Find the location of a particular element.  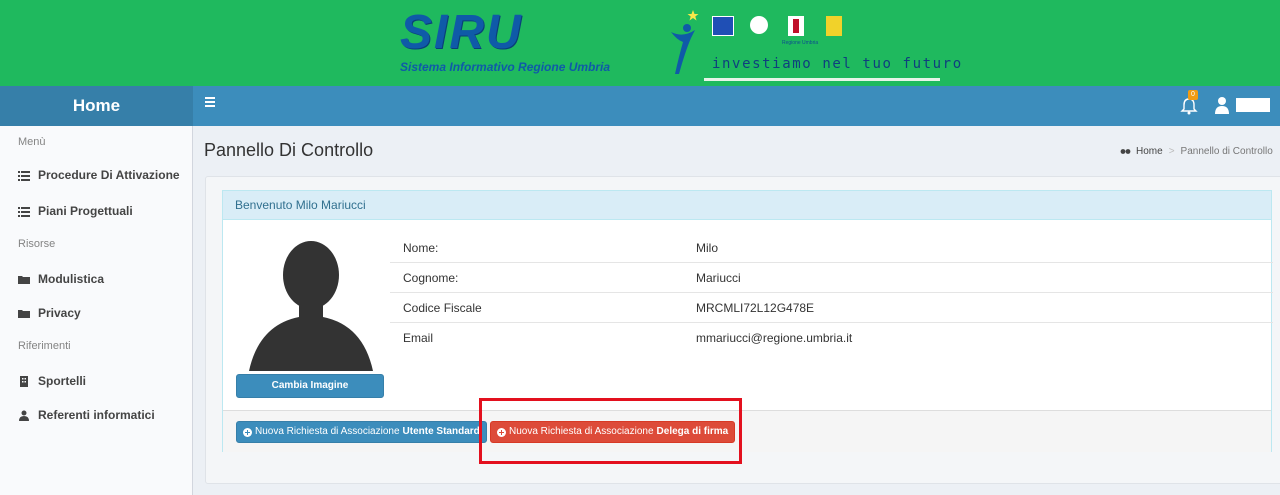

por-fesr-figure-icon is located at coordinates (685, 42).